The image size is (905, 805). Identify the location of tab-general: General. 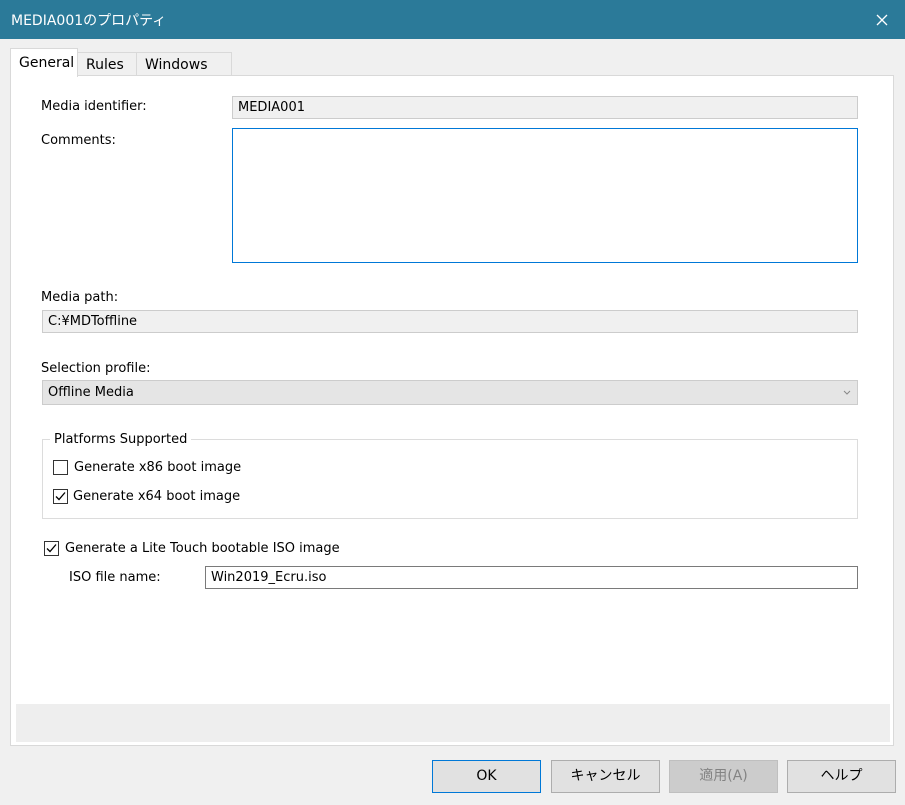
(44, 62).